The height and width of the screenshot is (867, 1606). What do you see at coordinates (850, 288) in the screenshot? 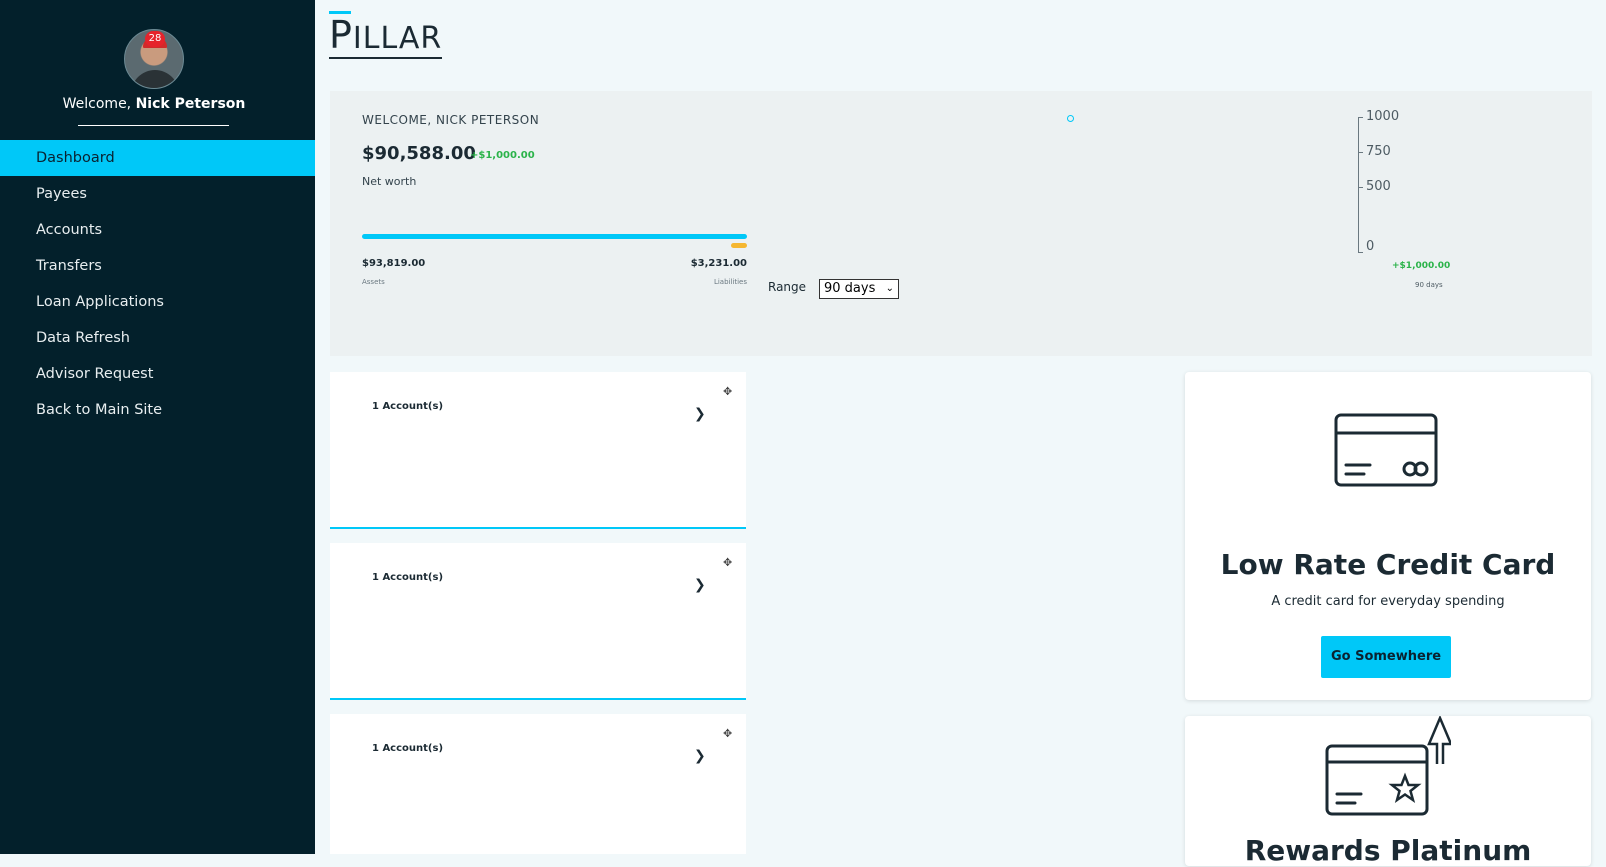
I see `range-select-value: 90 days` at bounding box center [850, 288].